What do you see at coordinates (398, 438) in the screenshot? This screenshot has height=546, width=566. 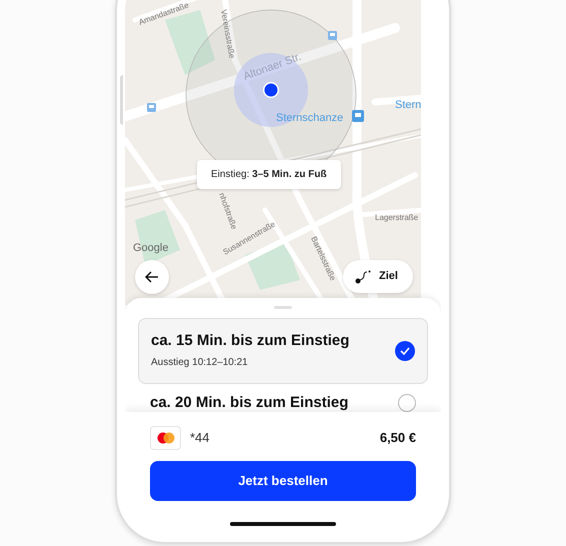 I see `price: 6,50 €` at bounding box center [398, 438].